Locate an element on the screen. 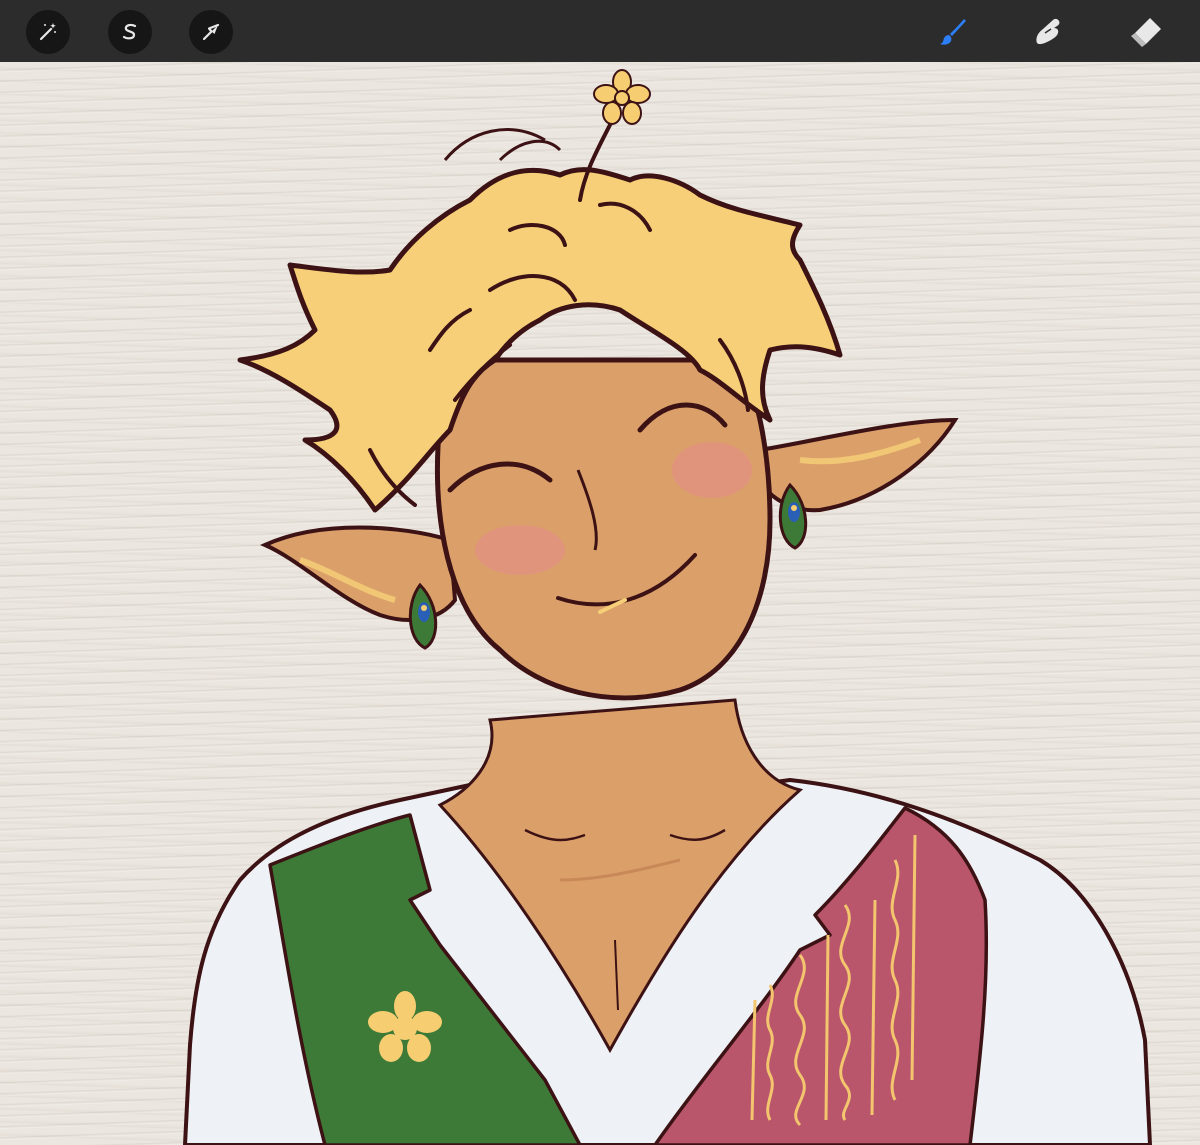  transform-button is located at coordinates (211, 32).